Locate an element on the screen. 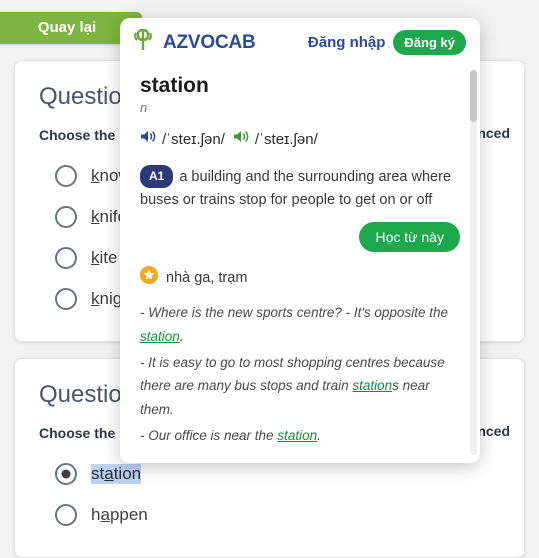 The height and width of the screenshot is (558, 539). star-icon is located at coordinates (149, 277).